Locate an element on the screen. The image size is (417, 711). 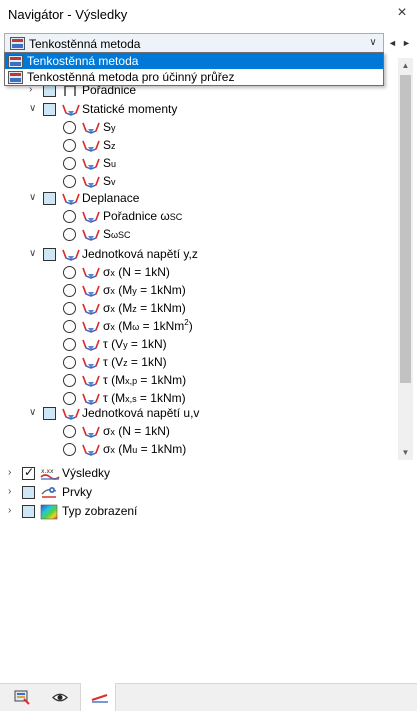
tree-leaf-item: σx (Mu = 1kNm) is located at coordinates (199, 449).